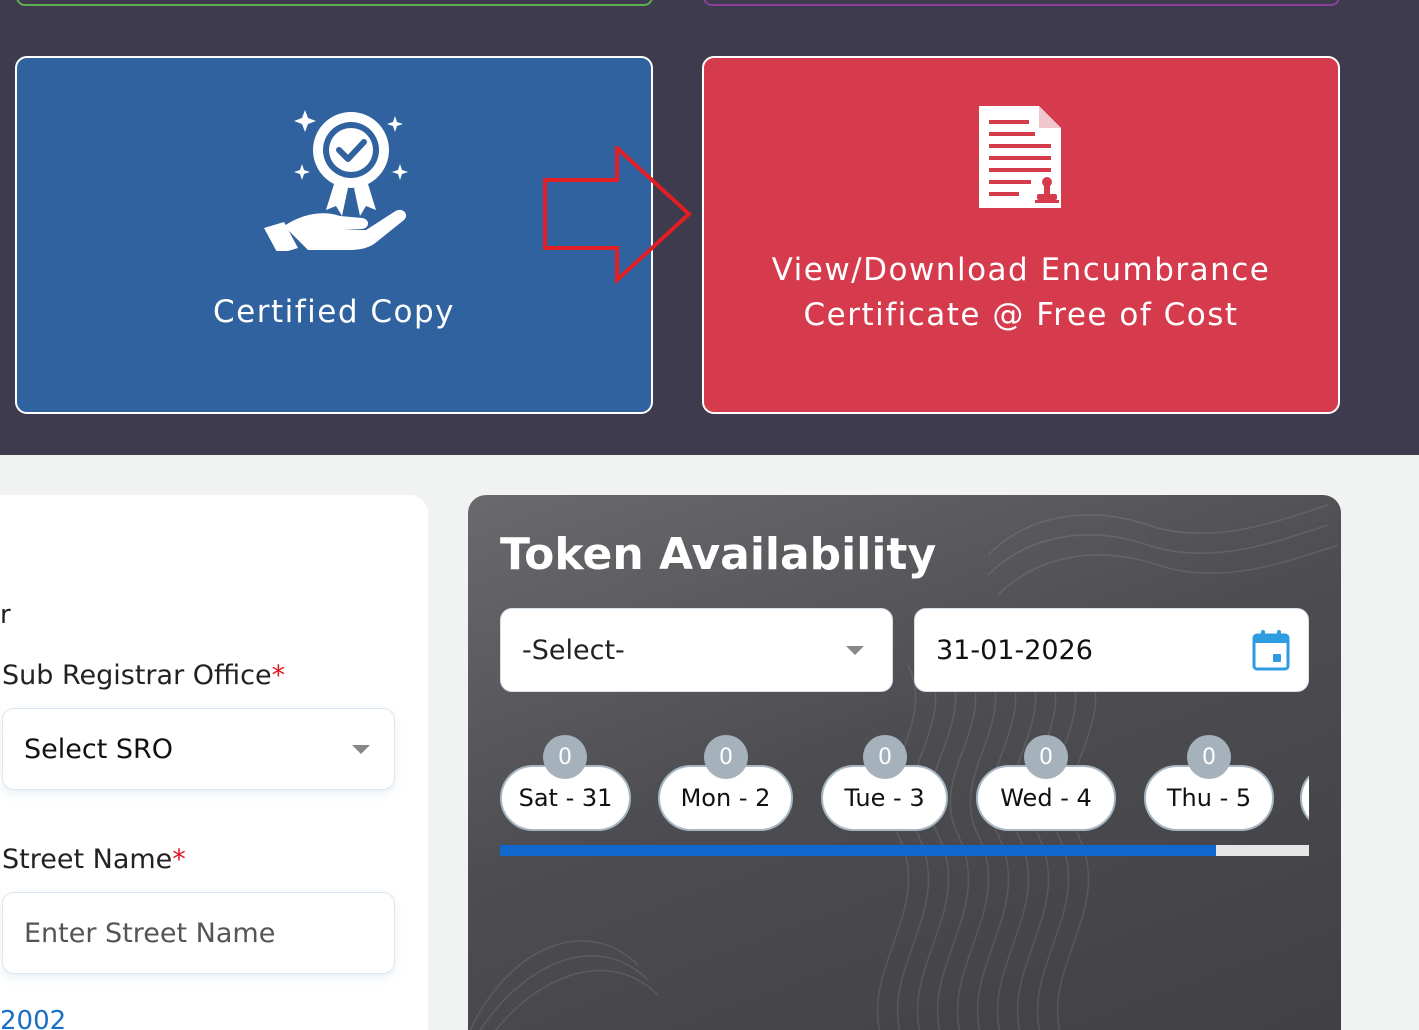 This screenshot has width=1419, height=1030. I want to click on token-date-input: 31-01-2026, so click(1111, 650).